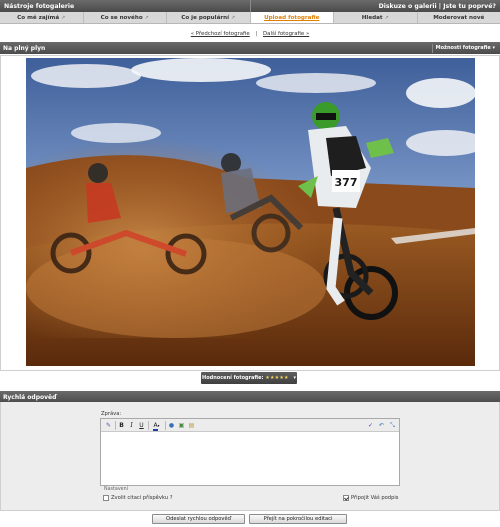 The image size is (500, 527). What do you see at coordinates (181, 425) in the screenshot?
I see `image-icon: ▣` at bounding box center [181, 425].